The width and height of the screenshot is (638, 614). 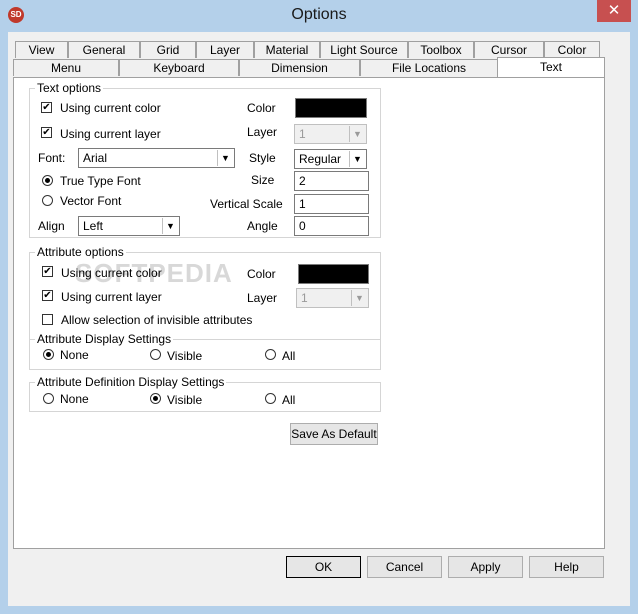 I want to click on app-icon: SD, so click(x=16, y=15).